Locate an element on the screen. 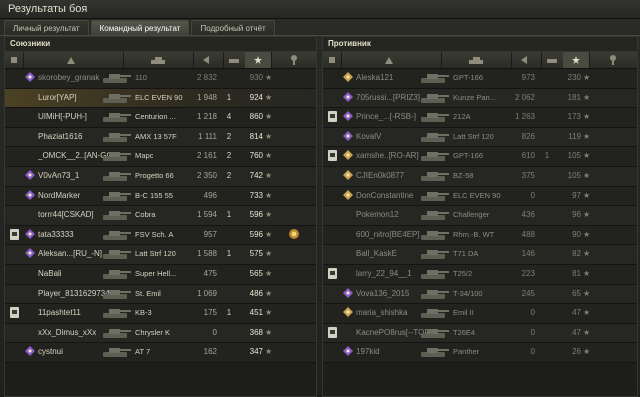  player-row: Ball_KaskE T71 DA 146 82 ★ is located at coordinates (480, 255).